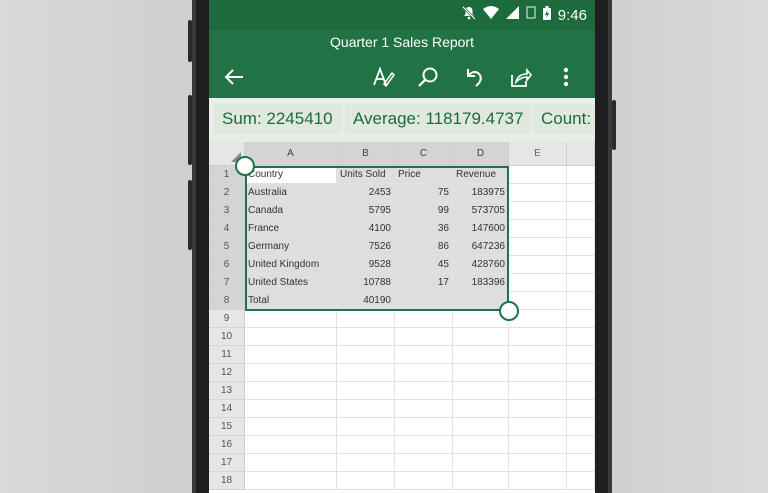 The height and width of the screenshot is (493, 768). I want to click on selection-handle-bottom-right, so click(509, 311).